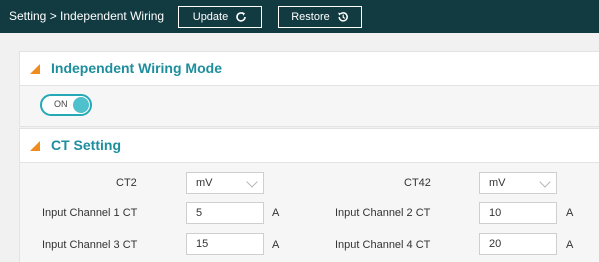  I want to click on ct42-select: mV, so click(518, 183).